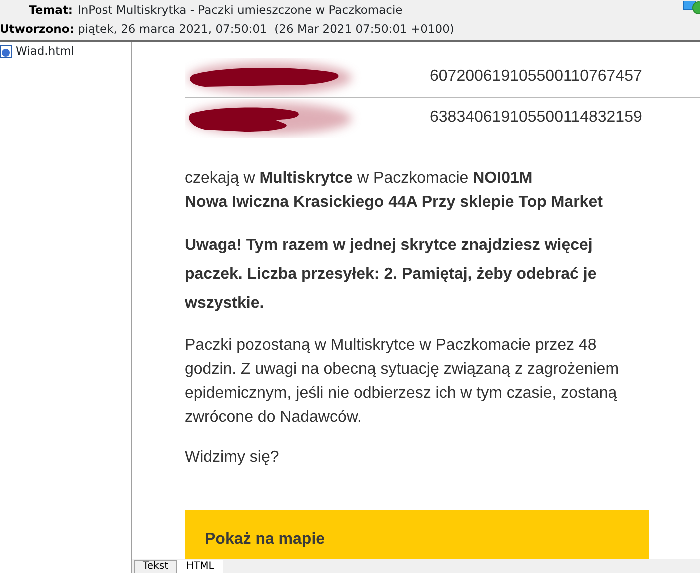 Image resolution: width=700 pixels, height=575 pixels. I want to click on message-paragraph: Paczki pozostaną w Multiskrytce w Paczkomacie przez 48 godzin. Z uwagi na obecną sytuację związaną z zagrożeniem epidemicznym, jeśli nie odbierzesz ich w tym czasie, zostaną zwrócone do Nadawców., so click(402, 382).